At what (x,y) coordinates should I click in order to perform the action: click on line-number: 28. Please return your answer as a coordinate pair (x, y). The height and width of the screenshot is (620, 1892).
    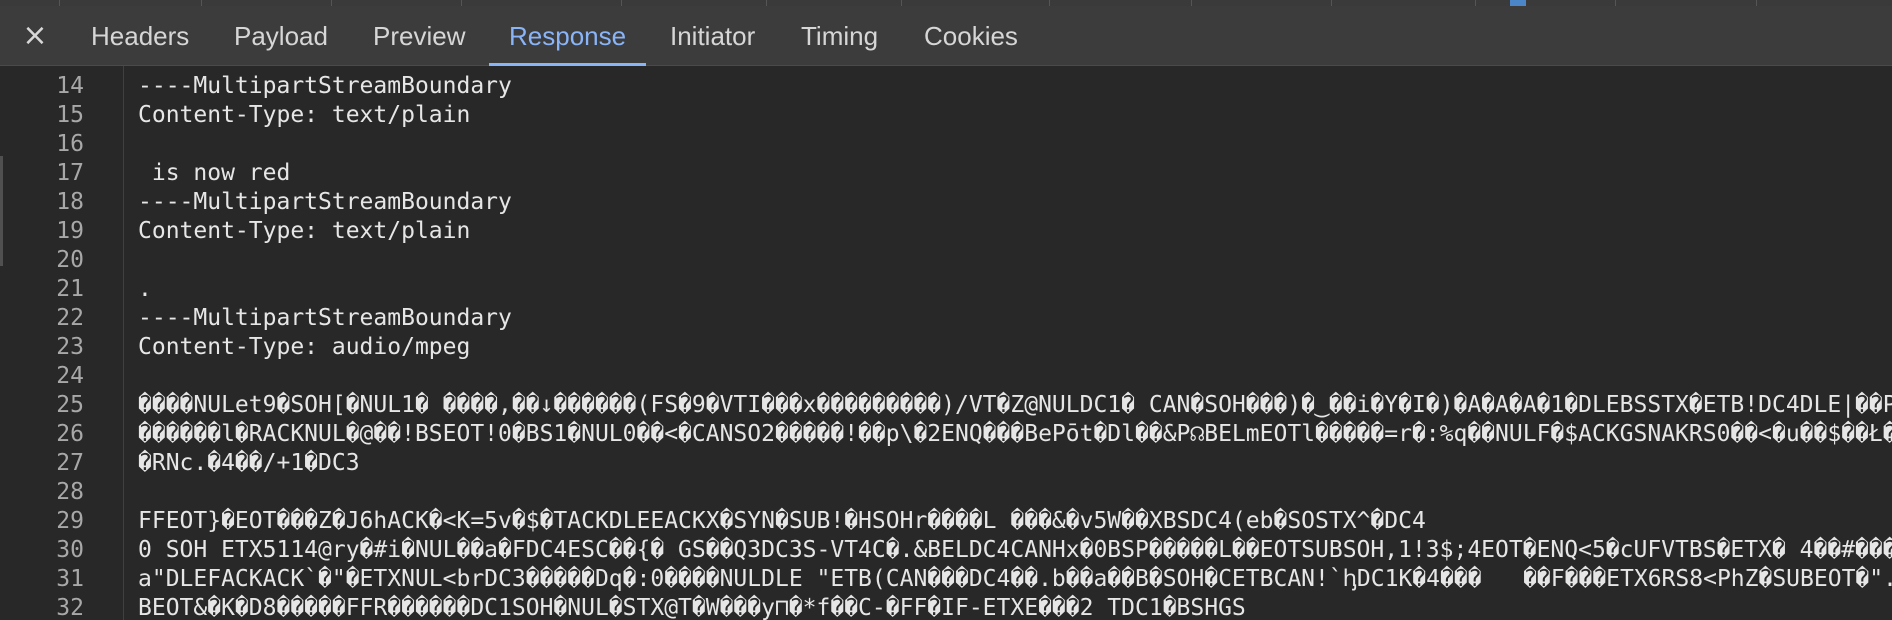
    Looking at the image, I should click on (70, 492).